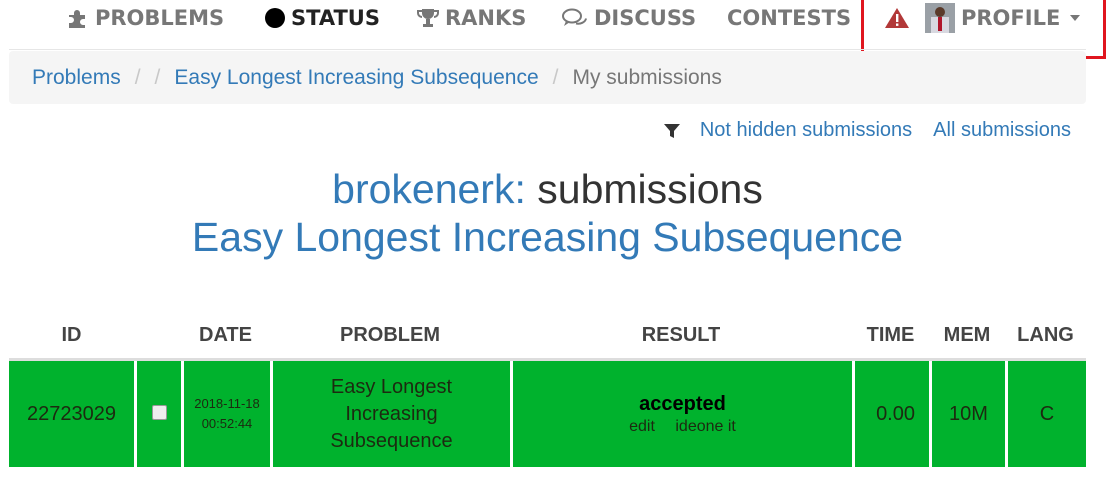  Describe the element at coordinates (77, 19) in the screenshot. I see `puzzle-icon` at that location.